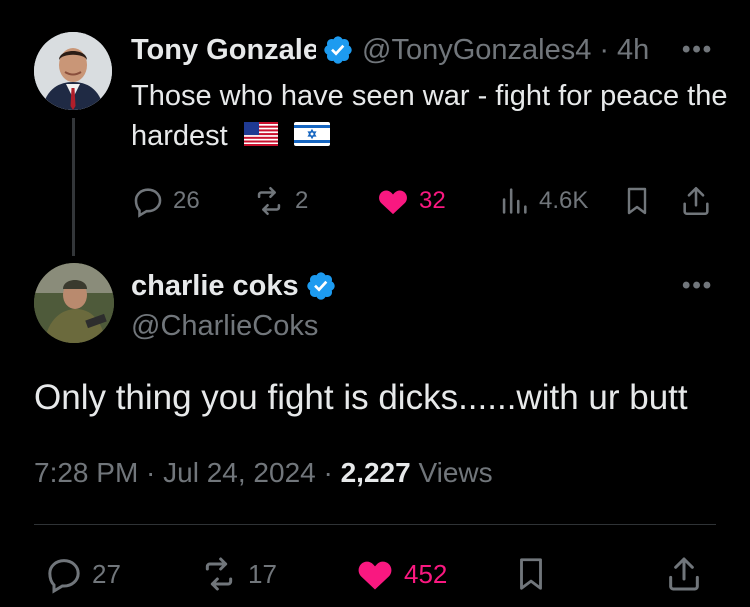 This screenshot has height=607, width=750. Describe the element at coordinates (564, 200) in the screenshot. I see `views-count: 4.6K` at that location.